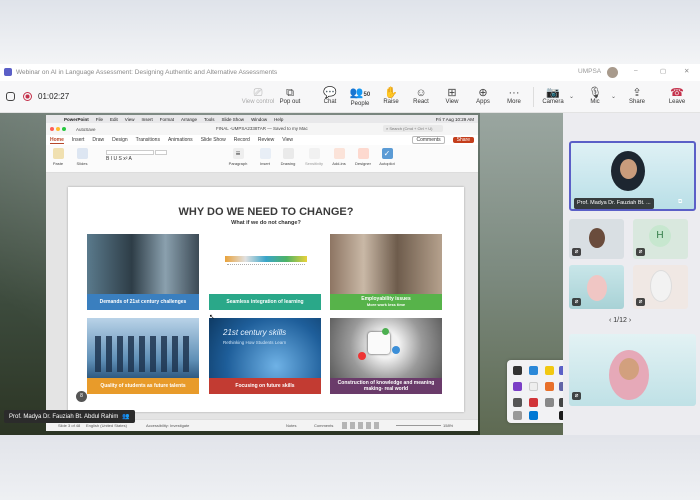 The height and width of the screenshot is (500, 700). What do you see at coordinates (640, 252) in the screenshot?
I see `mic-muted-icon: ⌀` at bounding box center [640, 252].